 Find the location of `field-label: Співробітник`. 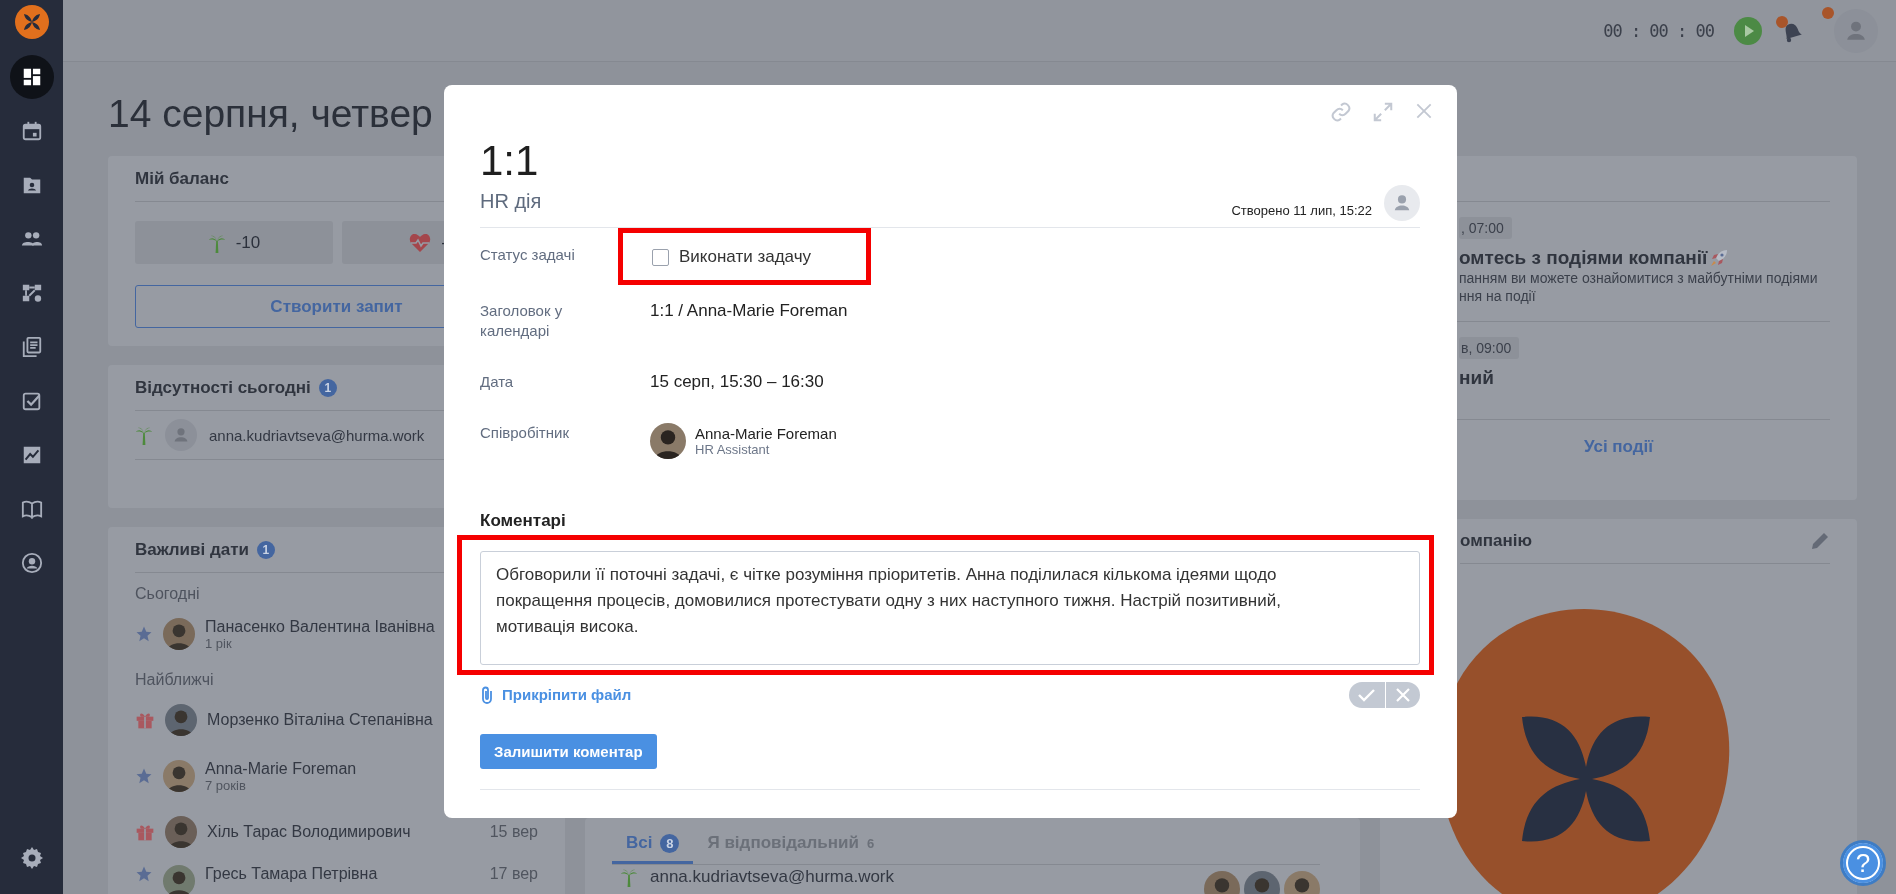

field-label: Співробітник is located at coordinates (525, 432).